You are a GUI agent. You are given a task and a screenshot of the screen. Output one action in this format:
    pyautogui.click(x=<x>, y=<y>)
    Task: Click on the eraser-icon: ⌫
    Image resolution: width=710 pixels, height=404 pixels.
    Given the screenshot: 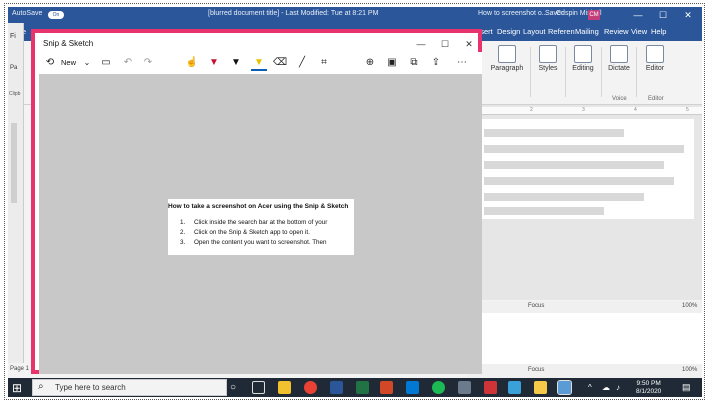 What is the action you would take?
    pyautogui.click(x=280, y=63)
    